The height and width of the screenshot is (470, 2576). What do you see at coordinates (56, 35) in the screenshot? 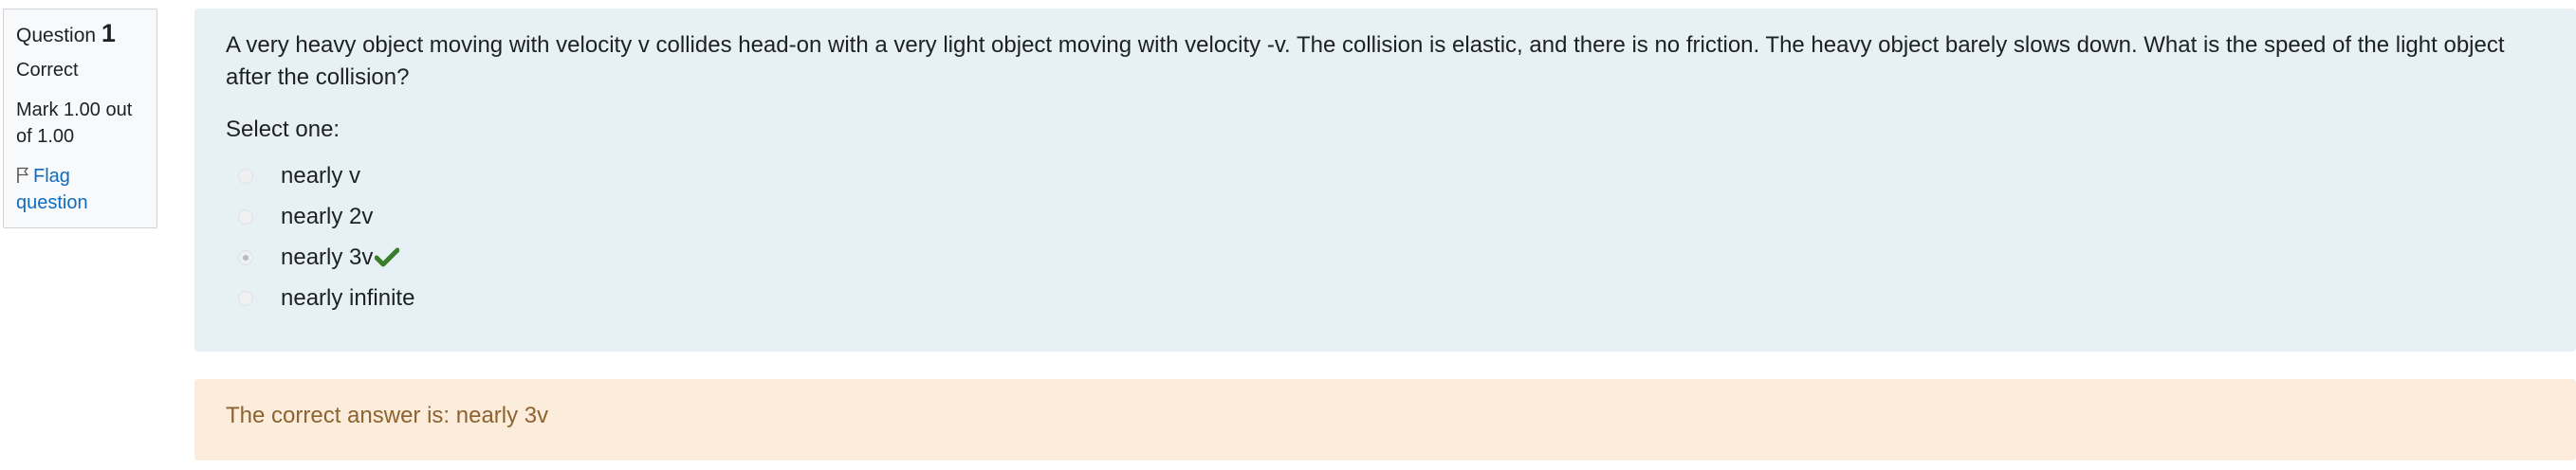
I see `question-word: Question` at bounding box center [56, 35].